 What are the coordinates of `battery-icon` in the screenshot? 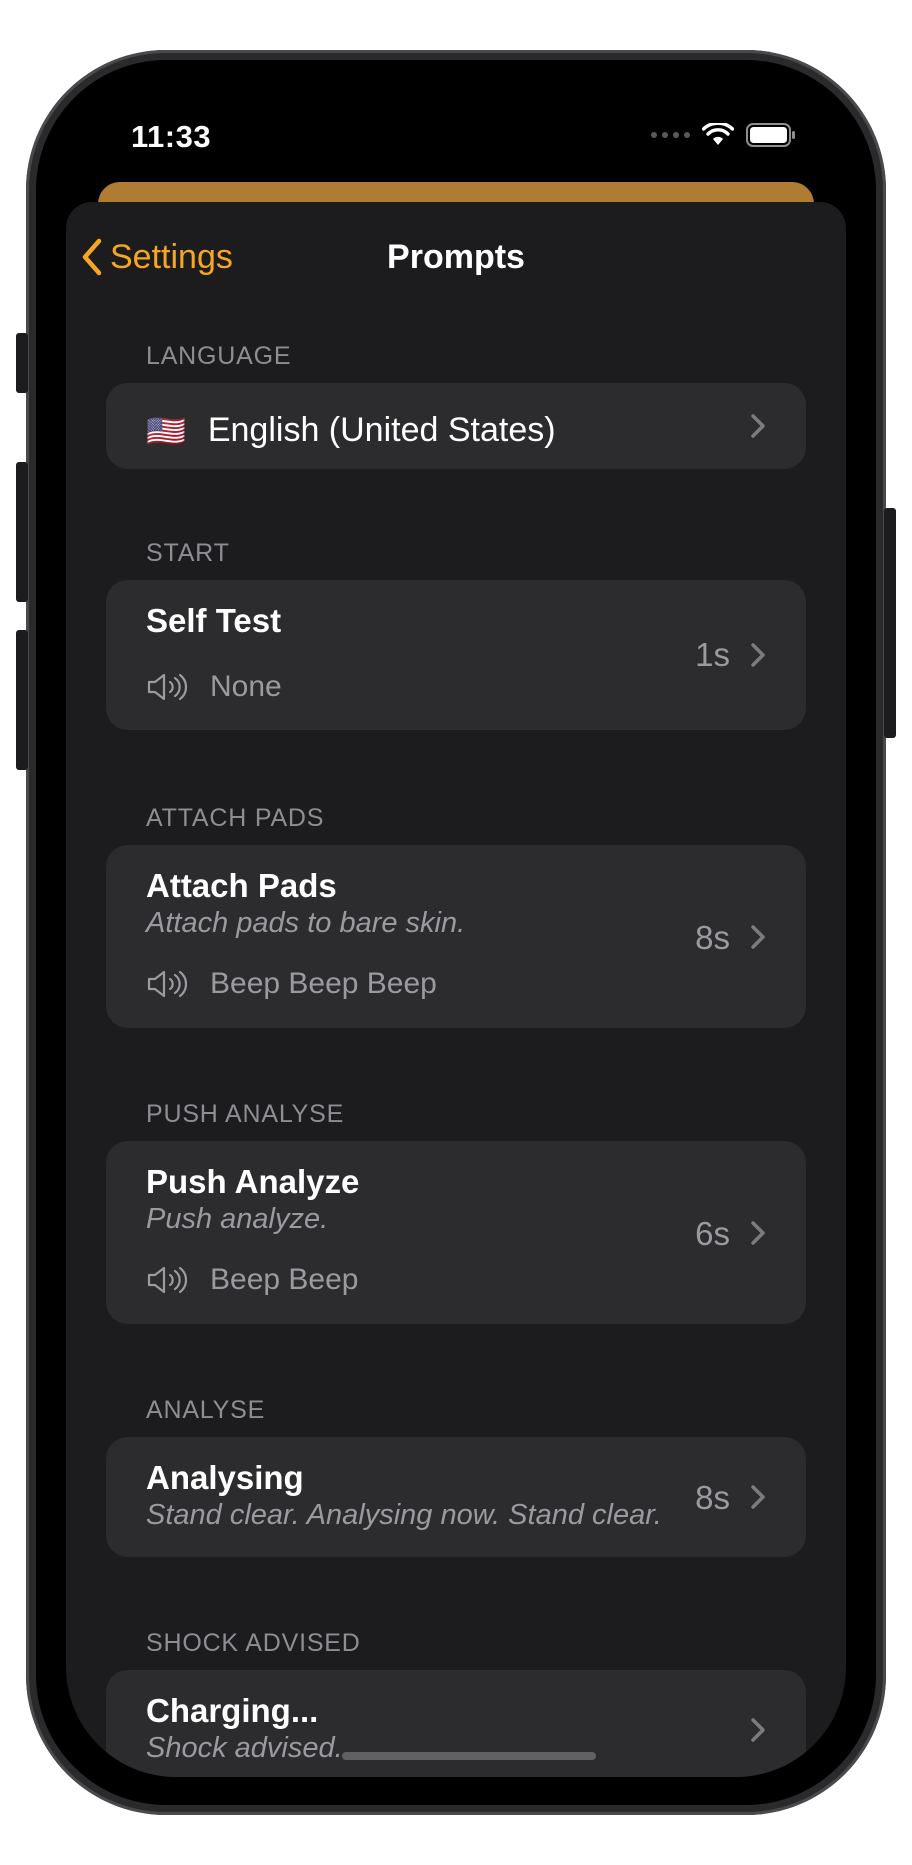 It's located at (770, 135).